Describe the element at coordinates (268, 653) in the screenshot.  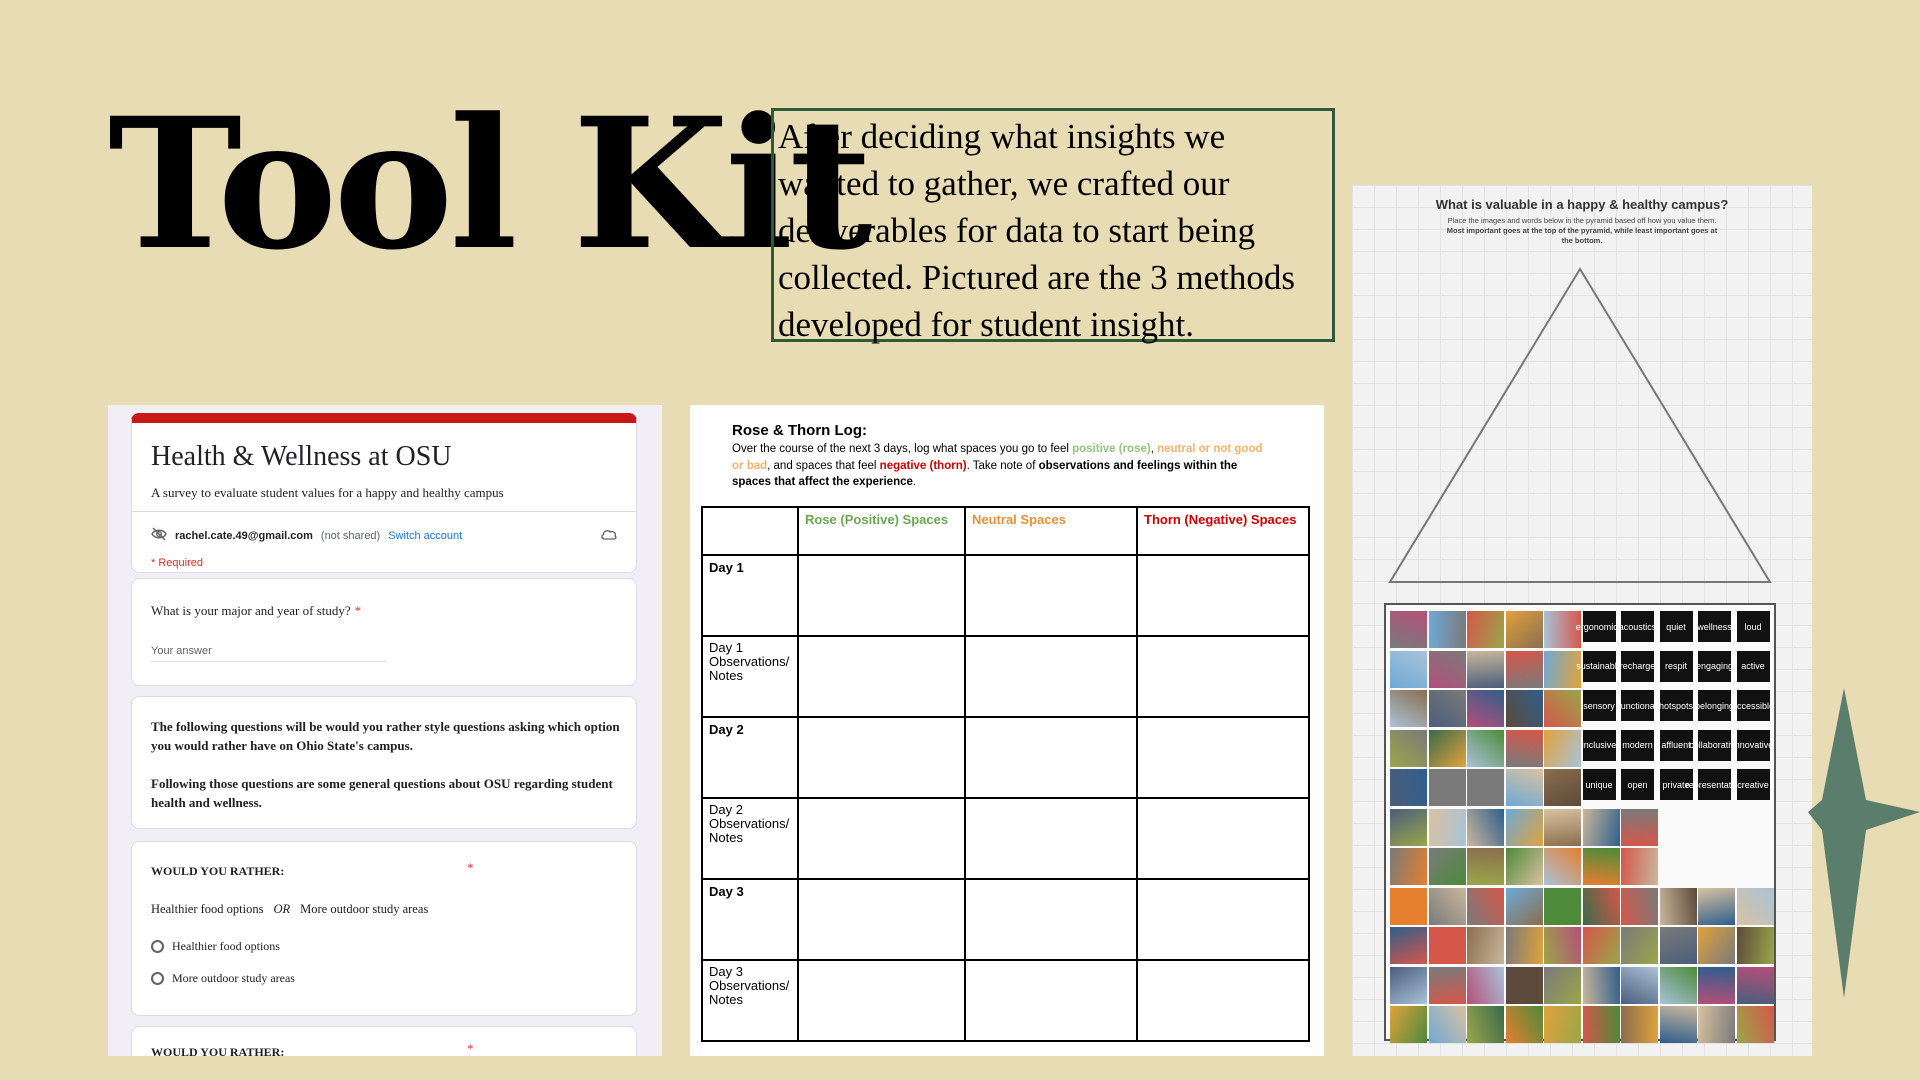
I see `answer-input: Your answer` at that location.